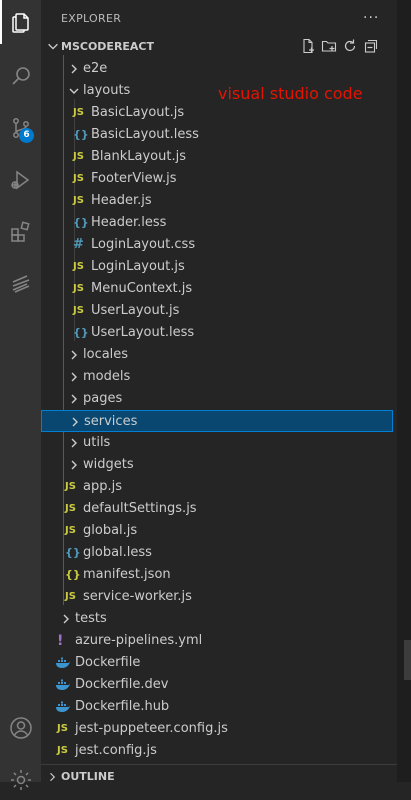  What do you see at coordinates (217, 465) in the screenshot?
I see `folder-row: widgets` at bounding box center [217, 465].